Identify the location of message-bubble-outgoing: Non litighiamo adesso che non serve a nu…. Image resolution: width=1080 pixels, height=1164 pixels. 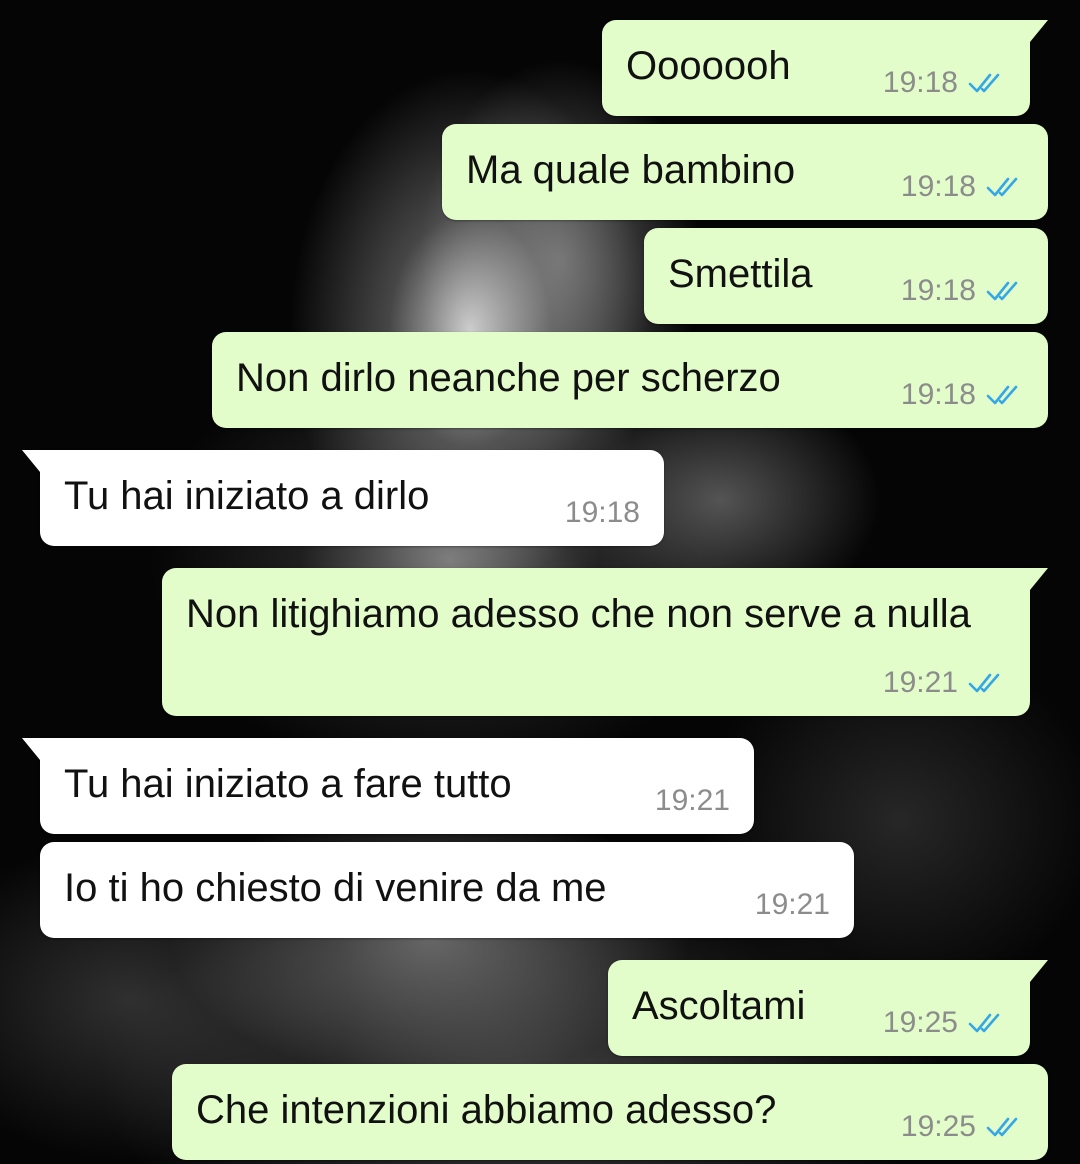
(605, 642).